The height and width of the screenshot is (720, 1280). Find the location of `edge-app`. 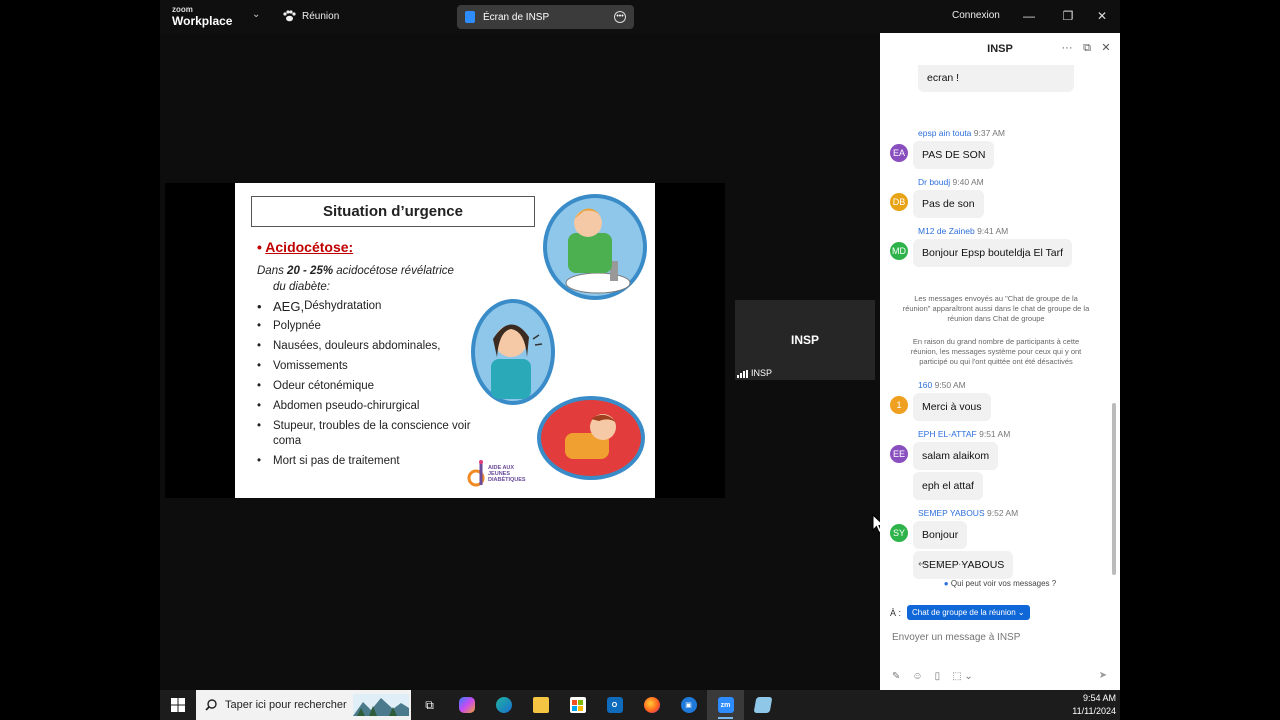

edge-app is located at coordinates (503, 705).